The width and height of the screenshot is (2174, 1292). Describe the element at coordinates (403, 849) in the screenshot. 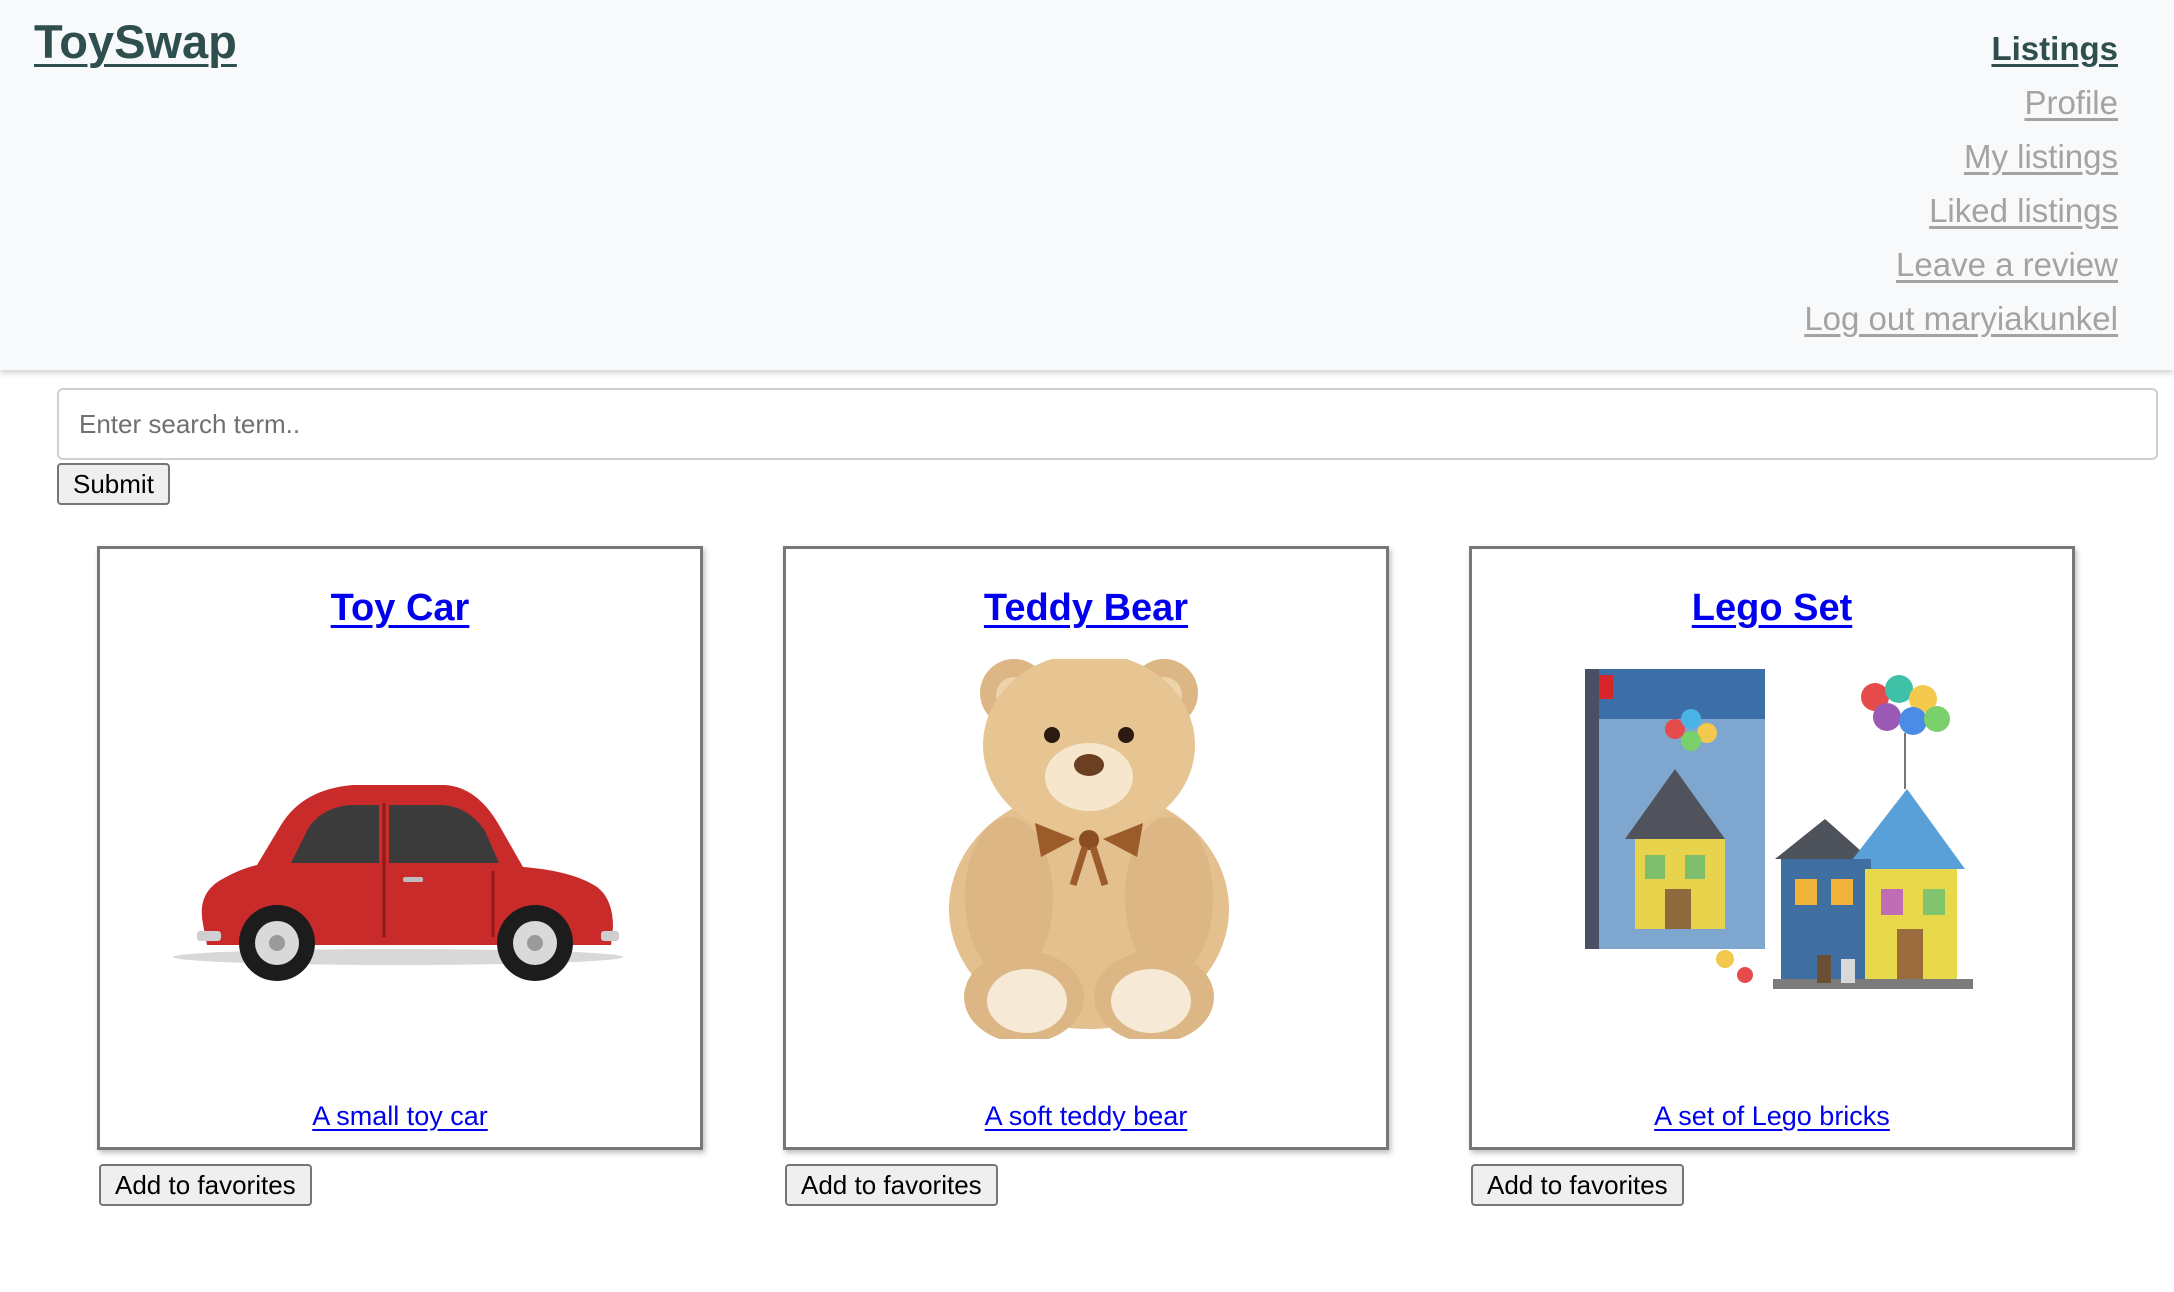

I see `red-toy-car-image` at that location.